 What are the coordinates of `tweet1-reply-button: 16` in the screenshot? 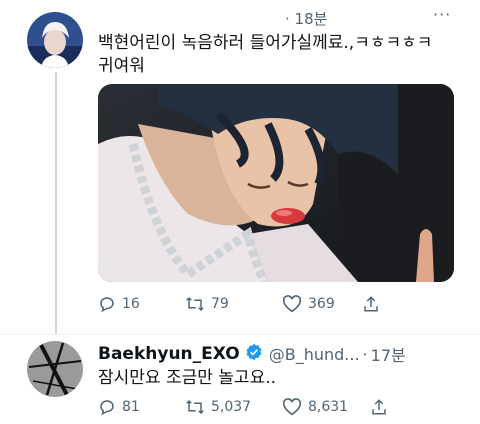 It's located at (141, 304).